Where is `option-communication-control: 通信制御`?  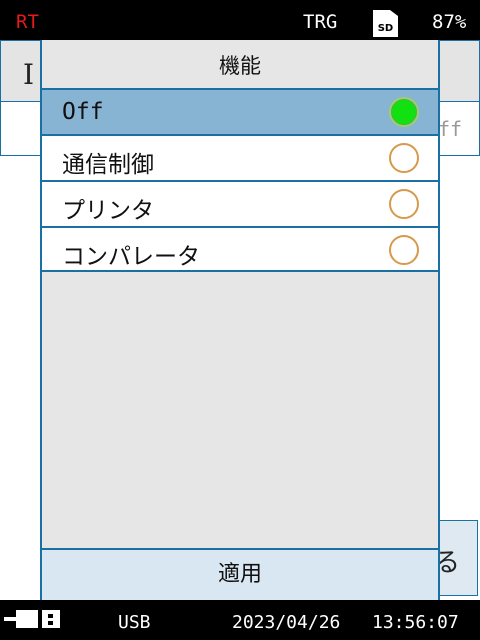 option-communication-control: 通信制御 is located at coordinates (240, 157).